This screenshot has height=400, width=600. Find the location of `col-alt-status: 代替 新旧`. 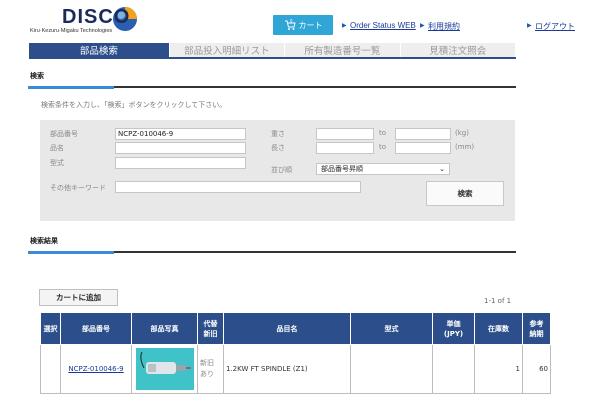

col-alt-status: 代替 新旧 is located at coordinates (210, 328).